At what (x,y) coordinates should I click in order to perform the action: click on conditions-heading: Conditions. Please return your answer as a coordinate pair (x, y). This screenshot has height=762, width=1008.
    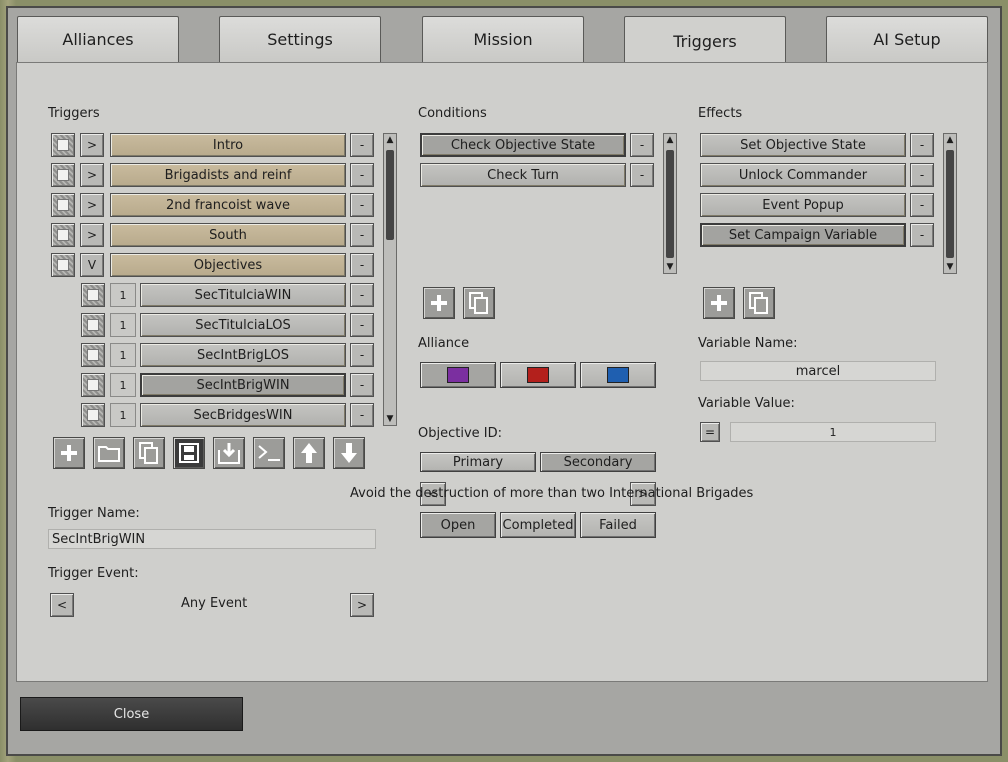
    Looking at the image, I should click on (452, 113).